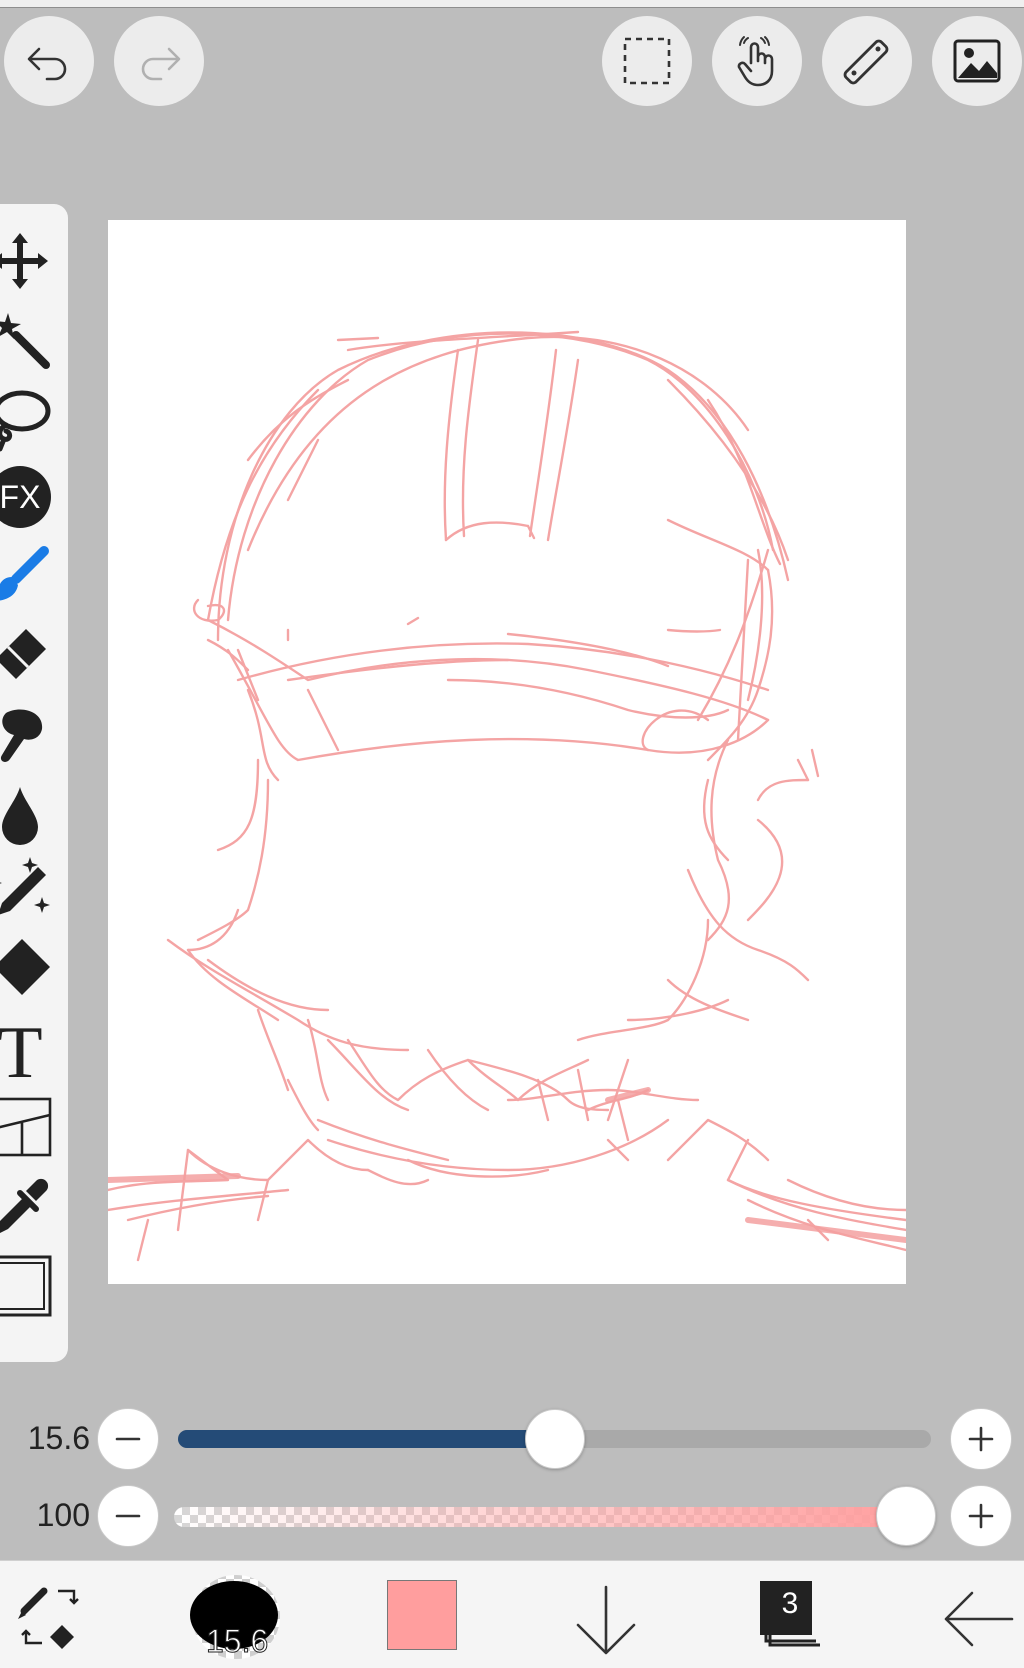 The image size is (1024, 1668). I want to click on tool-text: T, so click(27, 1049).